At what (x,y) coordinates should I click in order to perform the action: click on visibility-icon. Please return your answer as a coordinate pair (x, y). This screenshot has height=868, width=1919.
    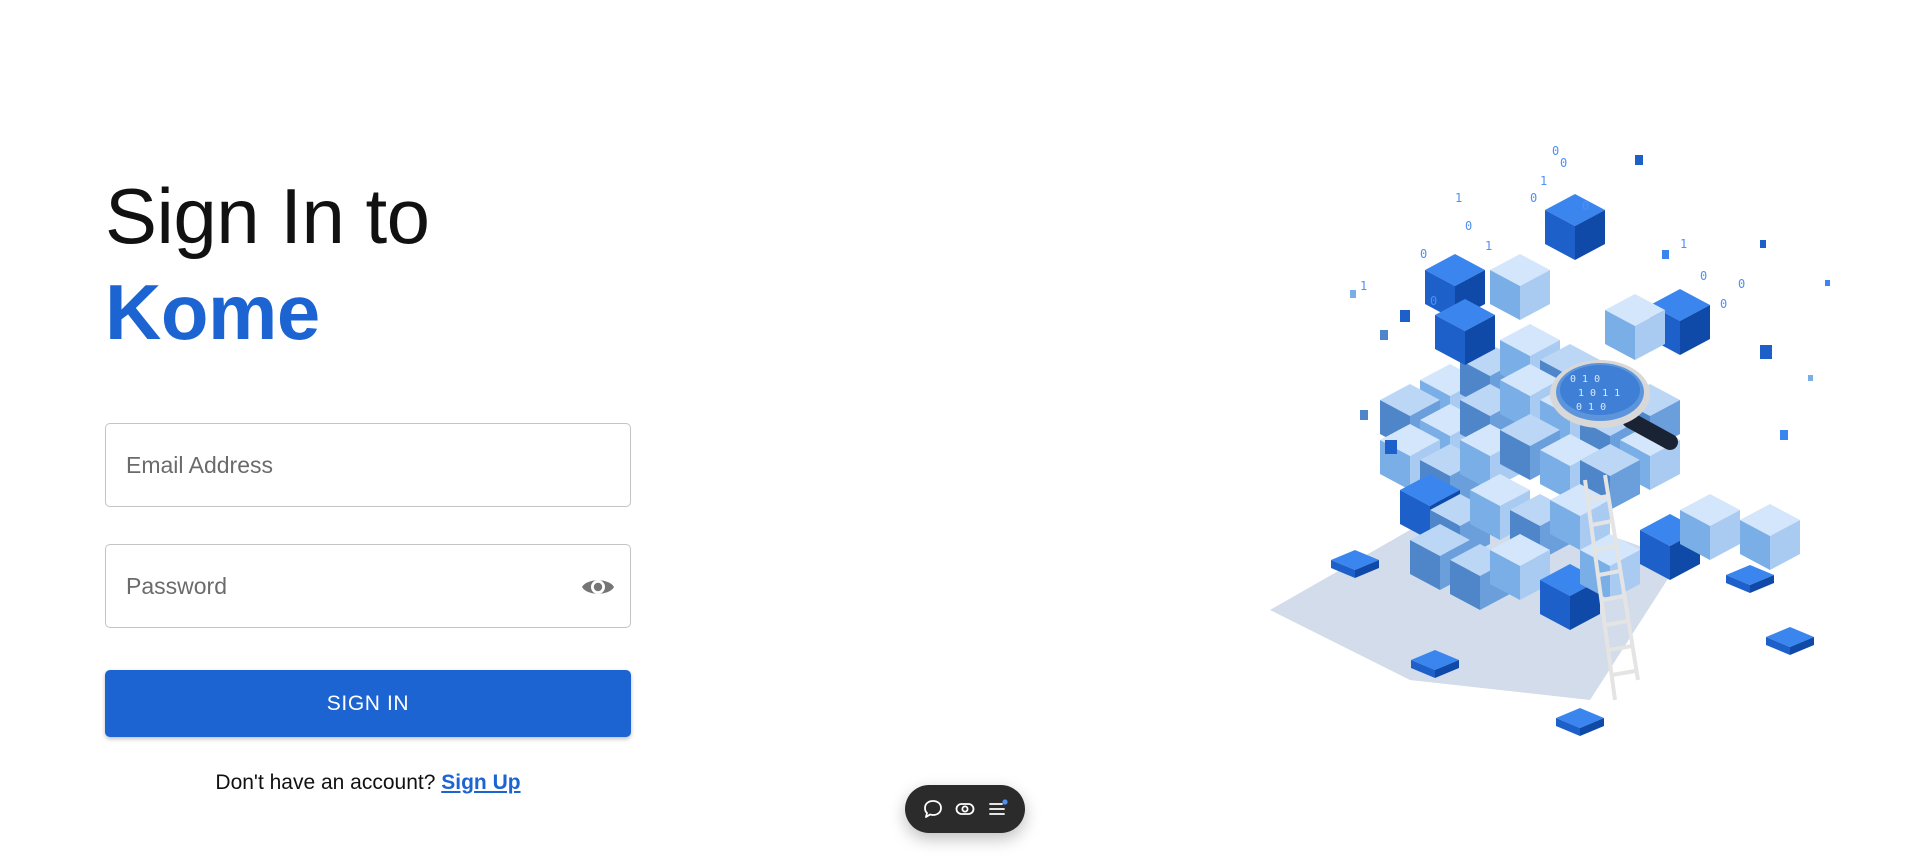
    Looking at the image, I should click on (965, 809).